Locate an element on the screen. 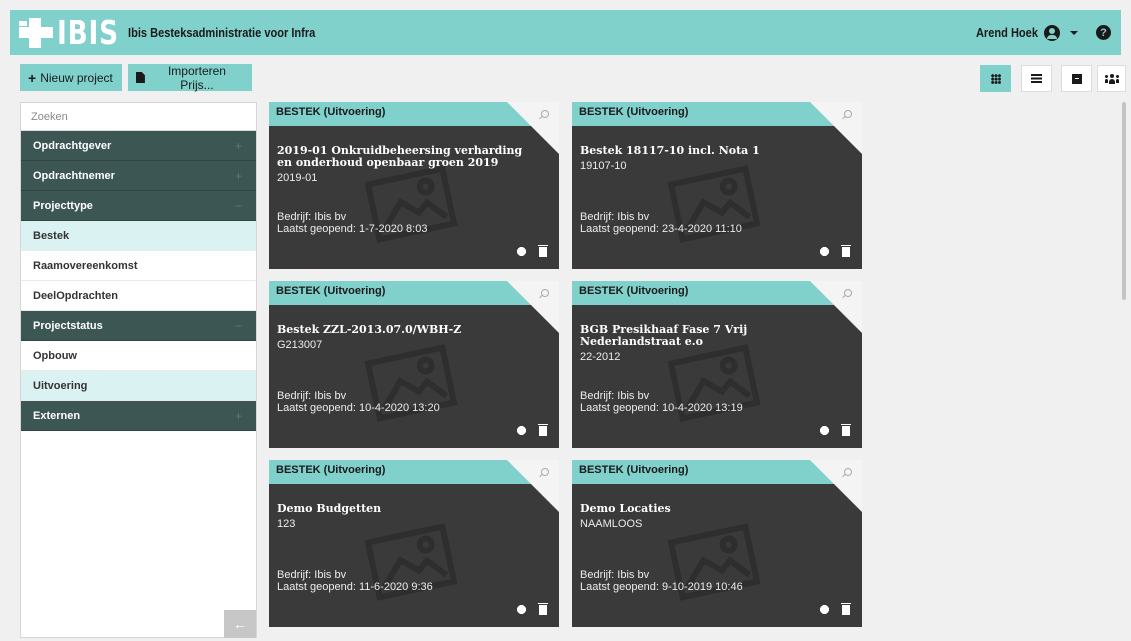 The image size is (1131, 641). project-title: Demo Locaties is located at coordinates (625, 508).